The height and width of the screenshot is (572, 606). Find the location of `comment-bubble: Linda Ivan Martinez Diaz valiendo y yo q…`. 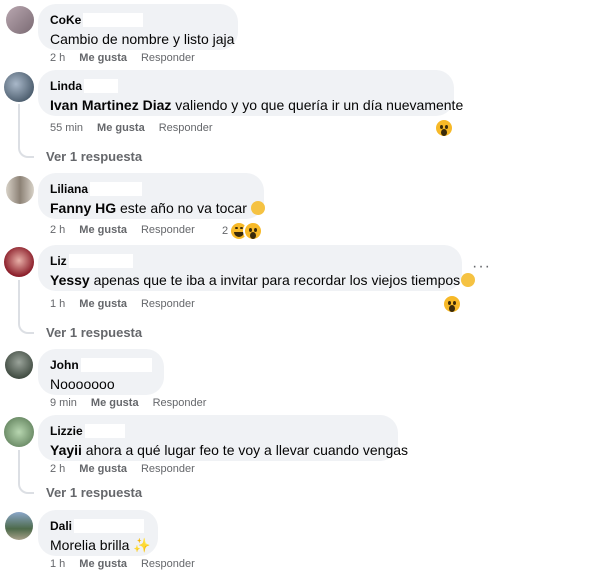

comment-bubble: Linda Ivan Martinez Diaz valiendo y yo q… is located at coordinates (250, 93).